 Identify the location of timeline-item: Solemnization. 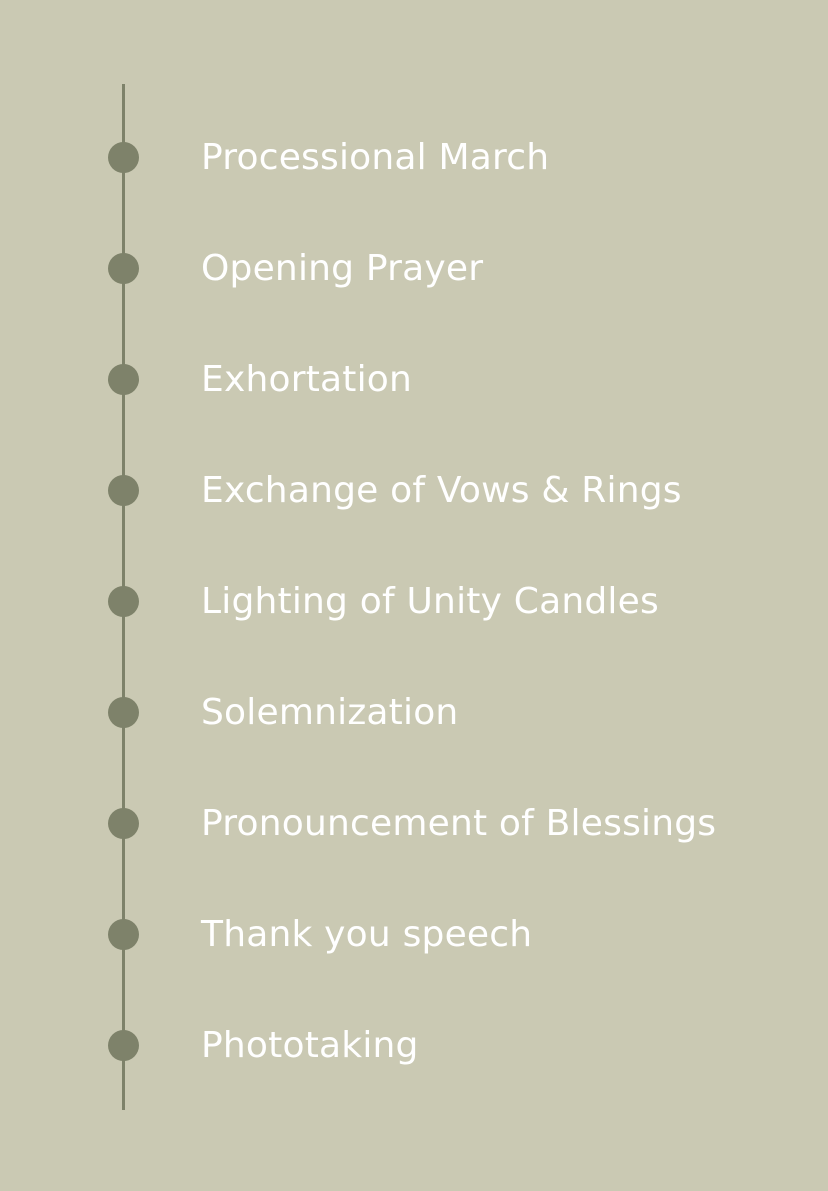
(414, 713).